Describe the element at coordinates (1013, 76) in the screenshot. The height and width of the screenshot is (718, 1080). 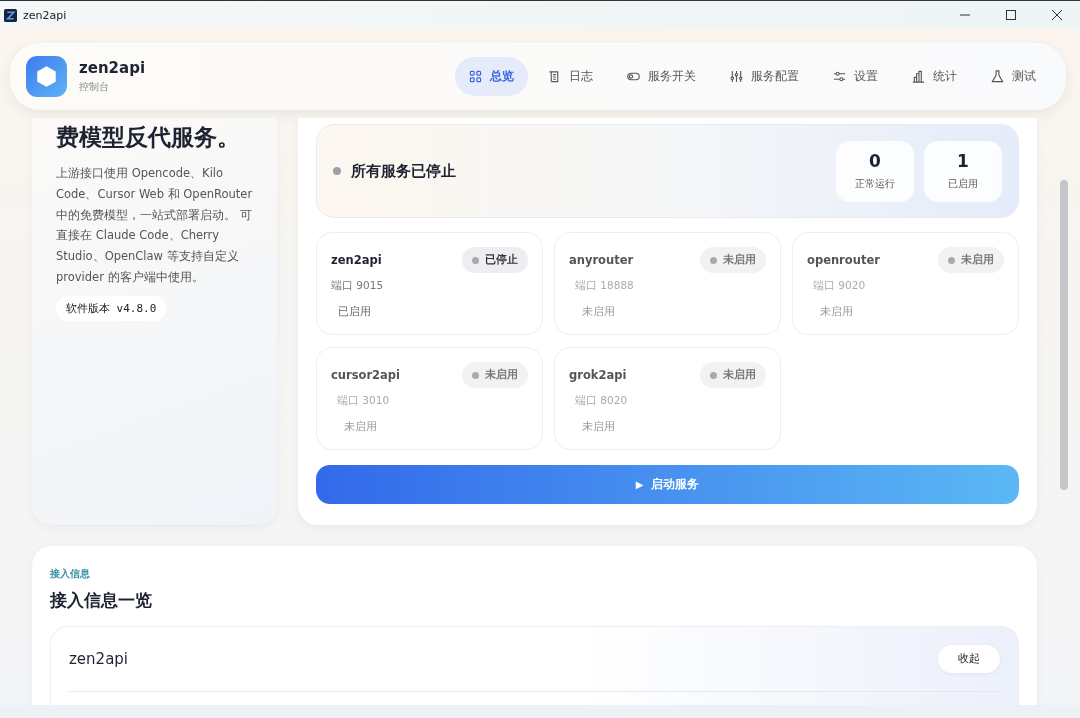
I see `nav-tab: 测试` at that location.